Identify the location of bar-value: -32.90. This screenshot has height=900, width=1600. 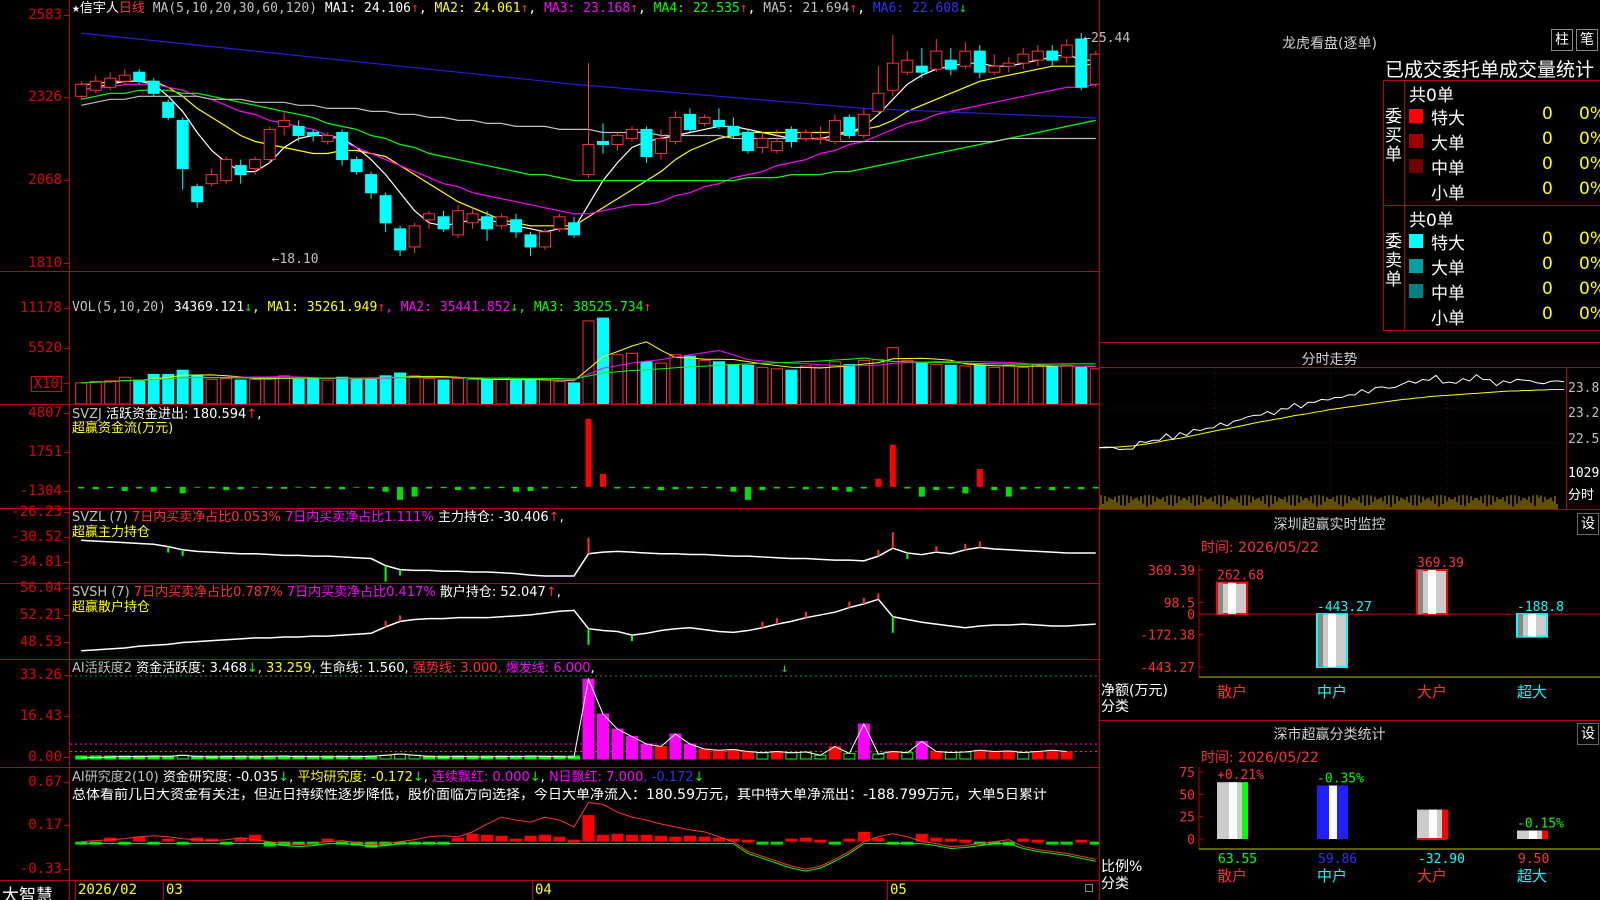
(1441, 859).